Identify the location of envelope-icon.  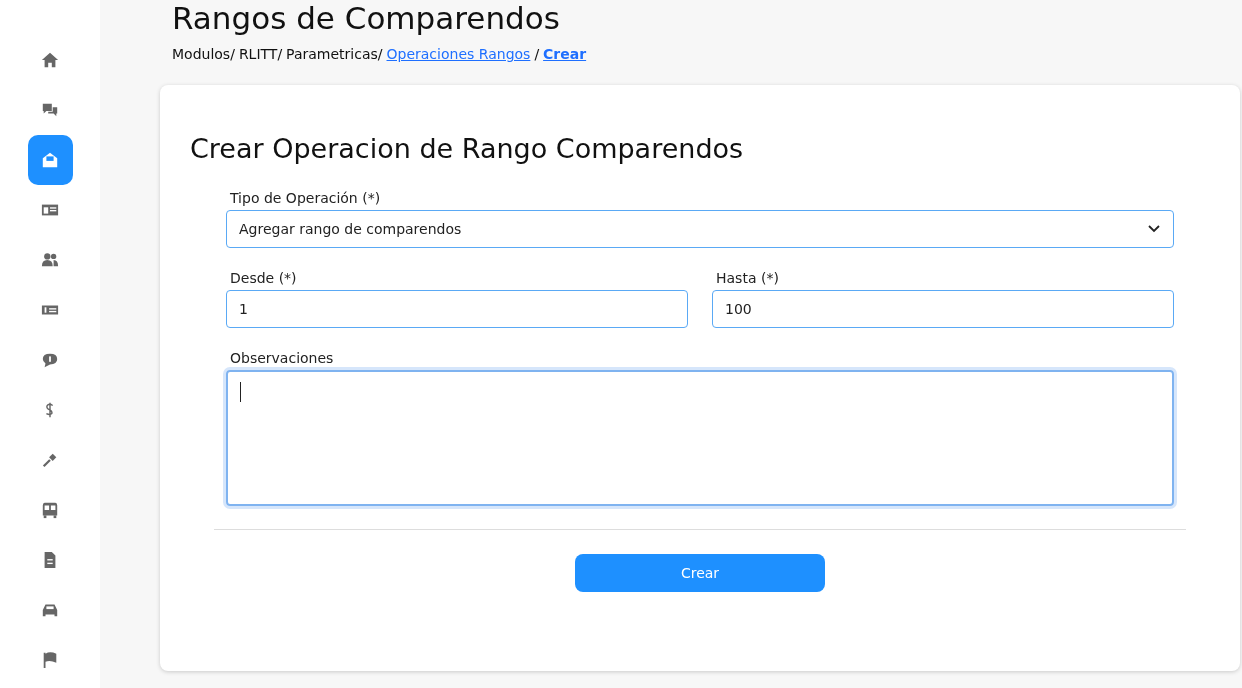
(50, 160).